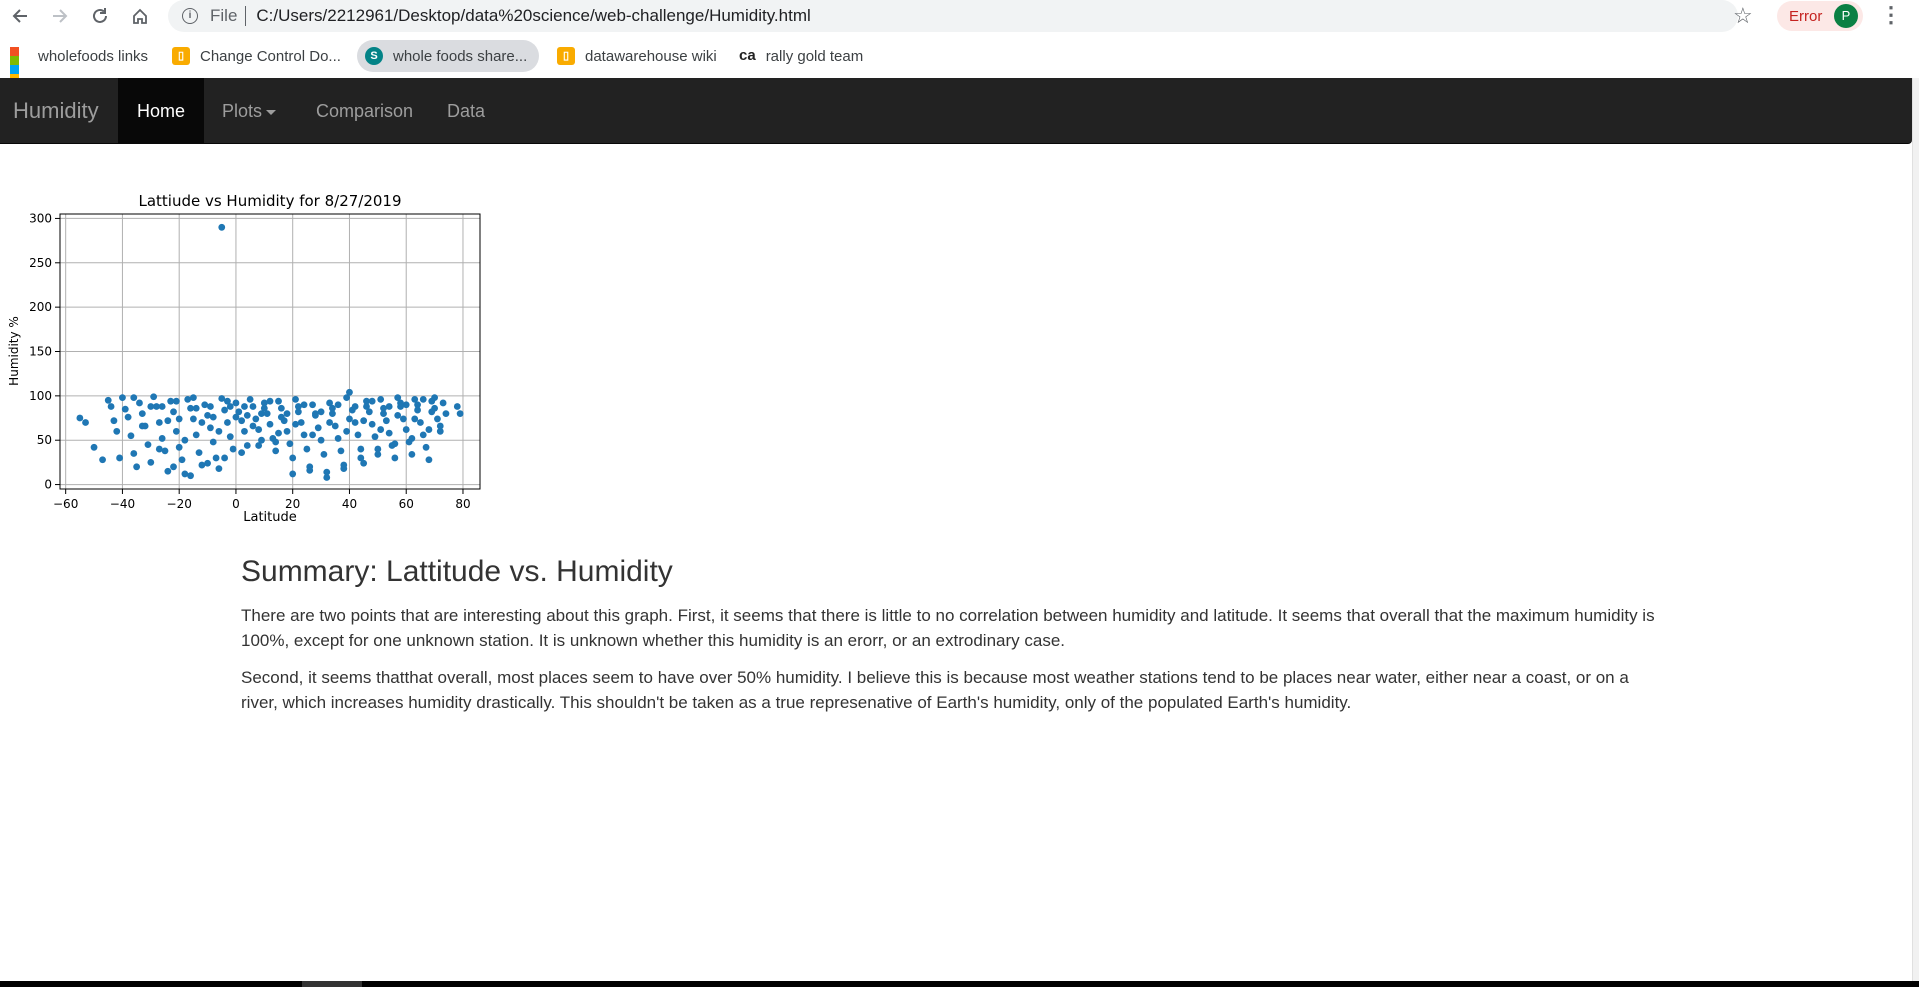  Describe the element at coordinates (959, 984) in the screenshot. I see `taskbar-strip` at that location.